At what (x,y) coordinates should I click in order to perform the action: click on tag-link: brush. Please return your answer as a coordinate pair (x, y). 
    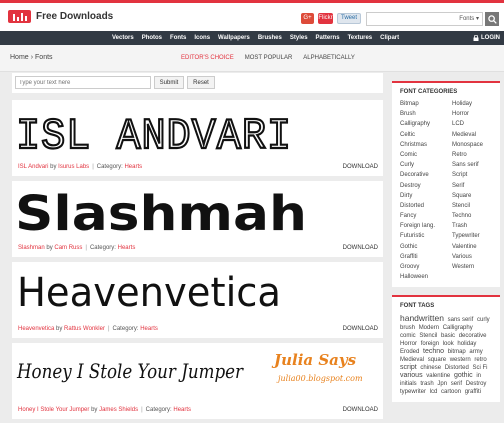
    Looking at the image, I should click on (407, 328).